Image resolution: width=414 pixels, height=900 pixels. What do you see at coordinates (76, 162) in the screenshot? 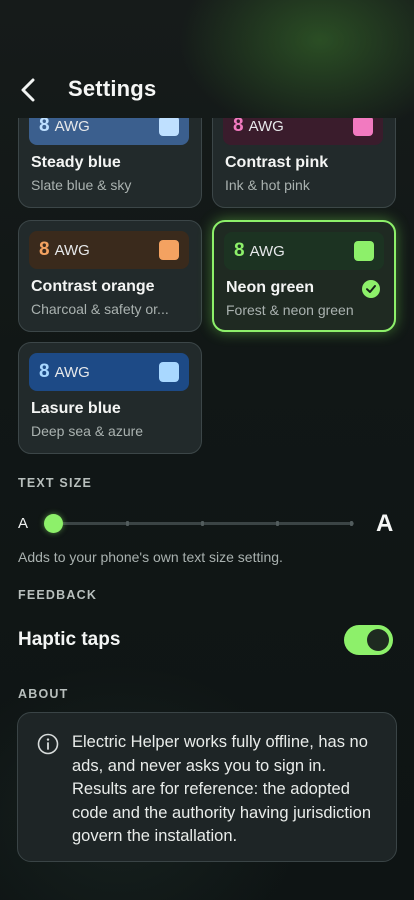
I see `theme-name: Steady blue` at bounding box center [76, 162].